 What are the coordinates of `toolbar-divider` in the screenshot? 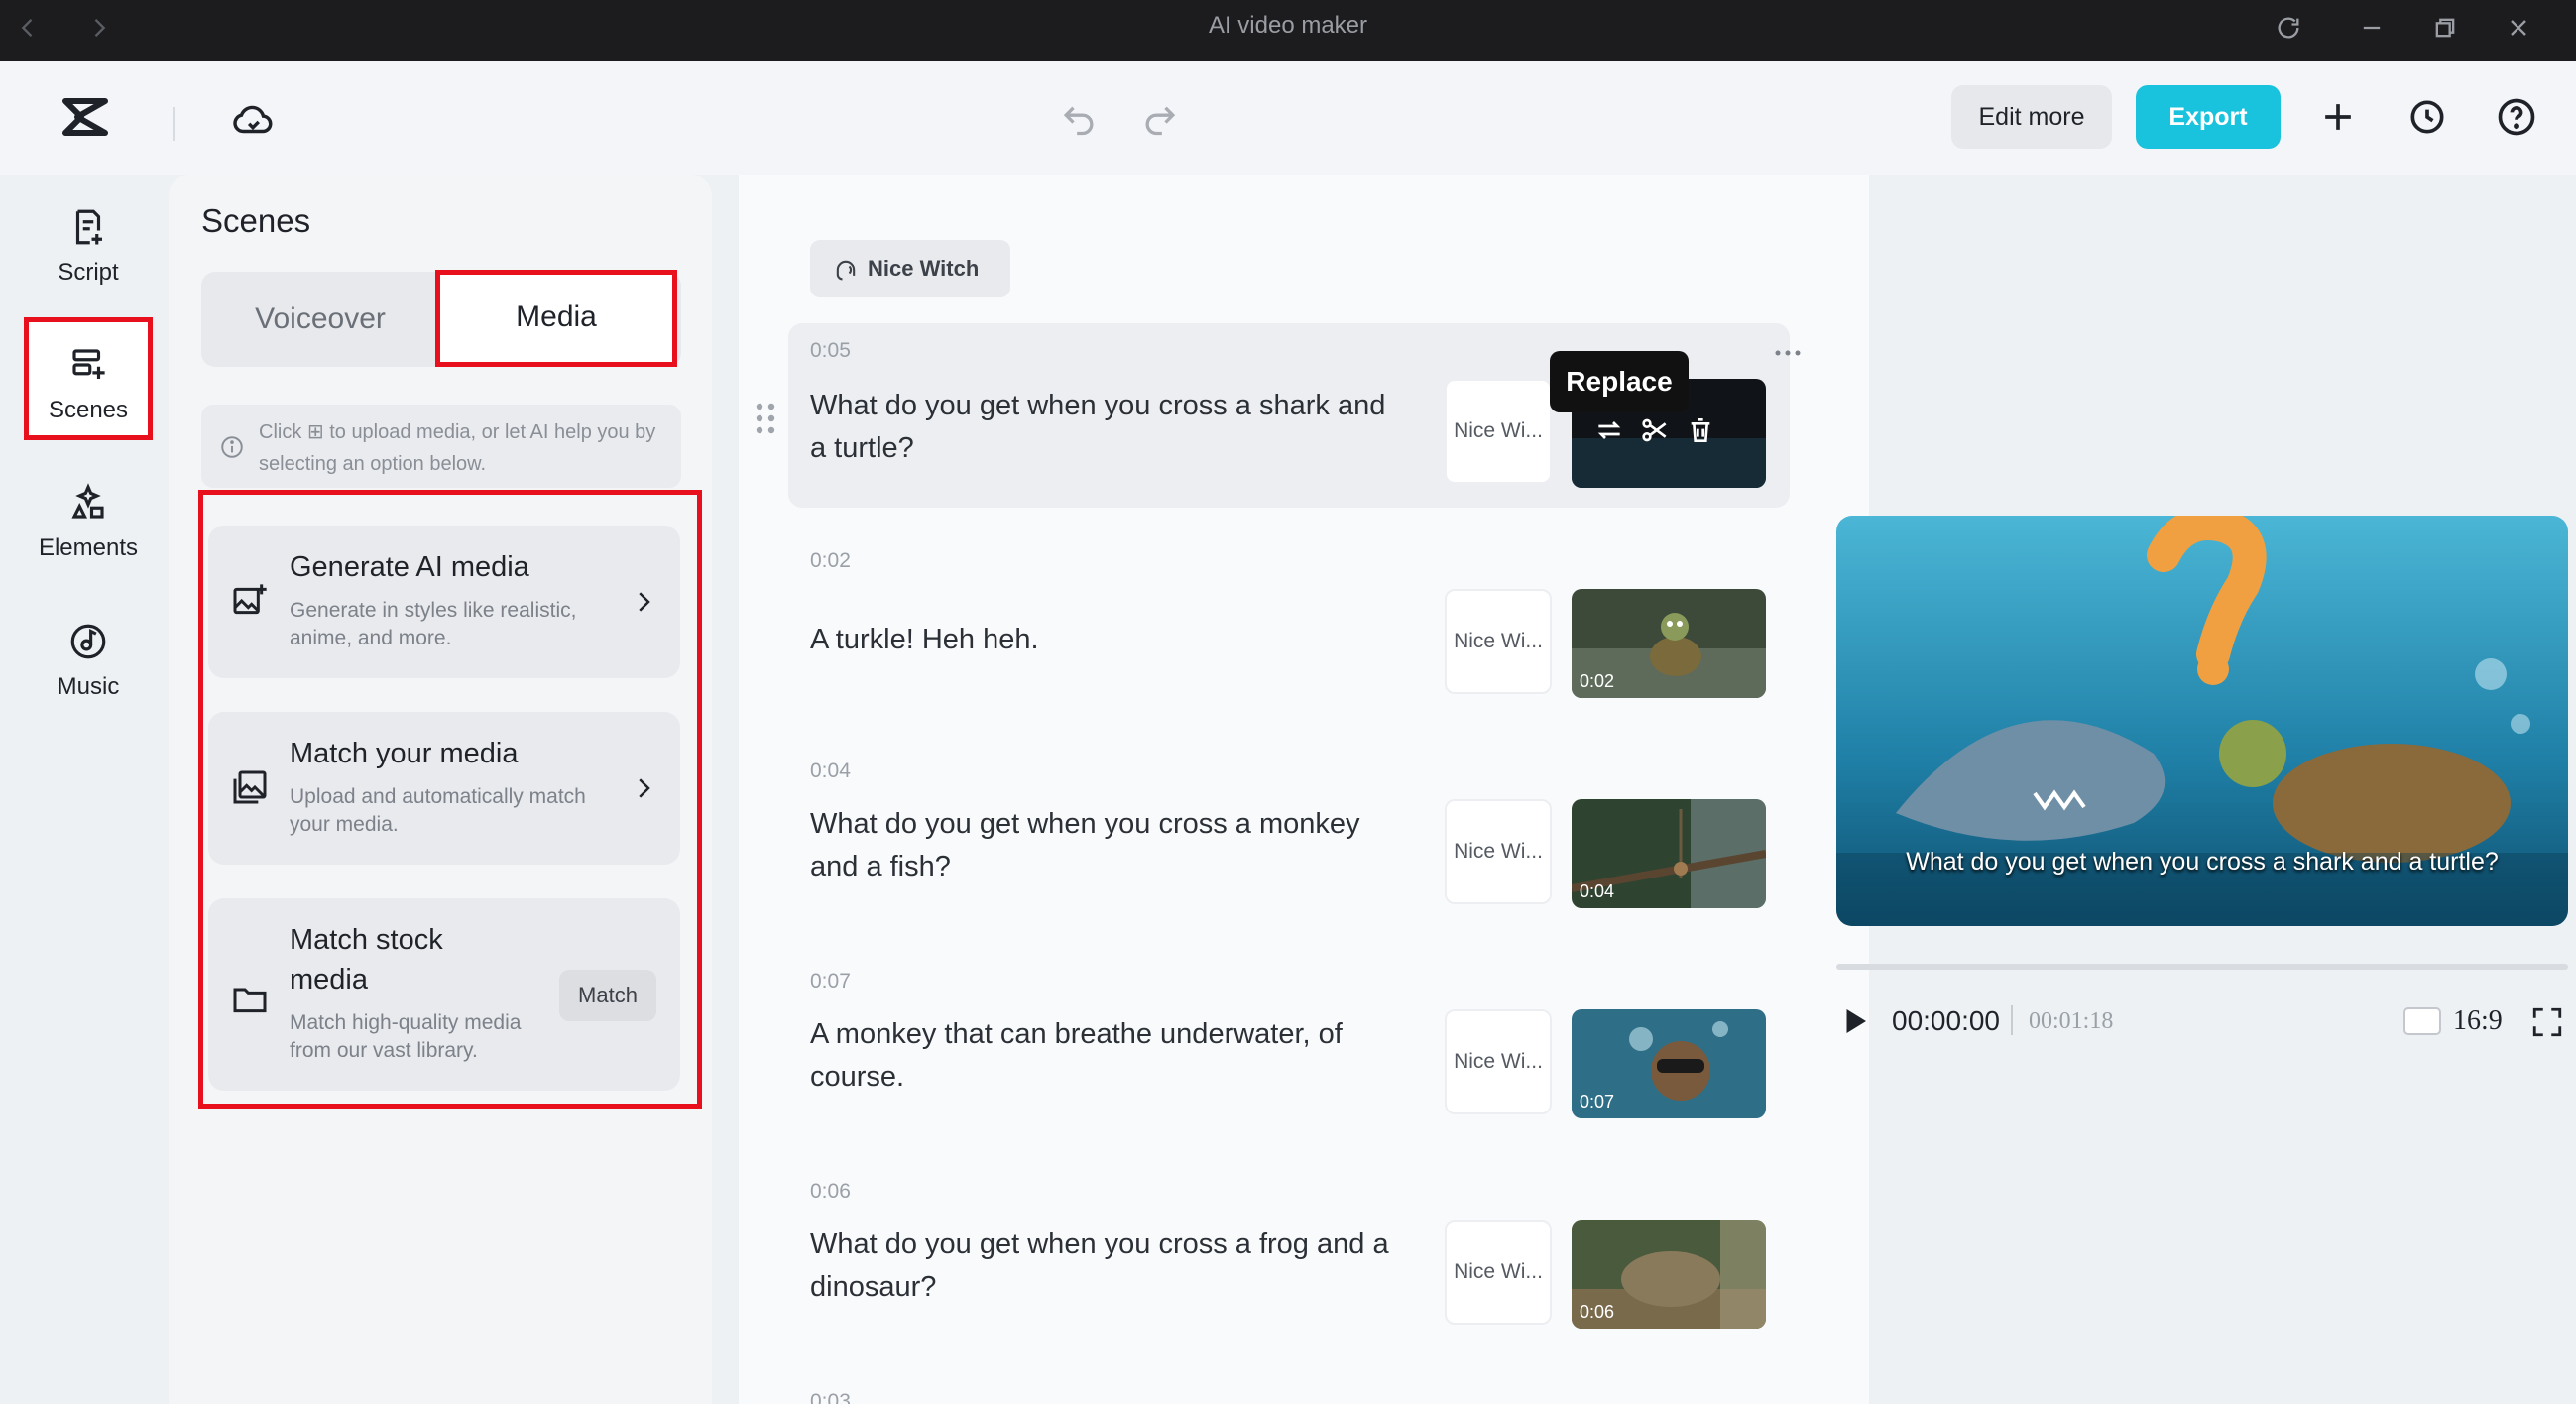 It's located at (174, 124).